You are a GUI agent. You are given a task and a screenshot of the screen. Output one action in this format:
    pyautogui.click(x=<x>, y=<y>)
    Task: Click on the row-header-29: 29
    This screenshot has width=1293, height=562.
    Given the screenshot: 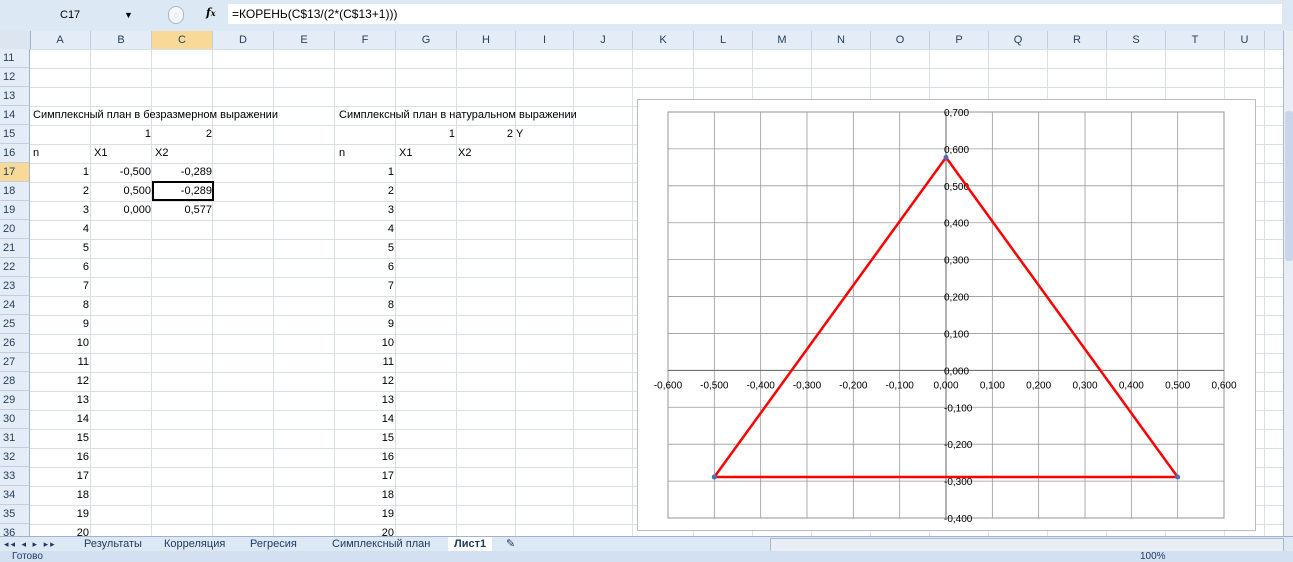 What is the action you would take?
    pyautogui.click(x=15, y=400)
    